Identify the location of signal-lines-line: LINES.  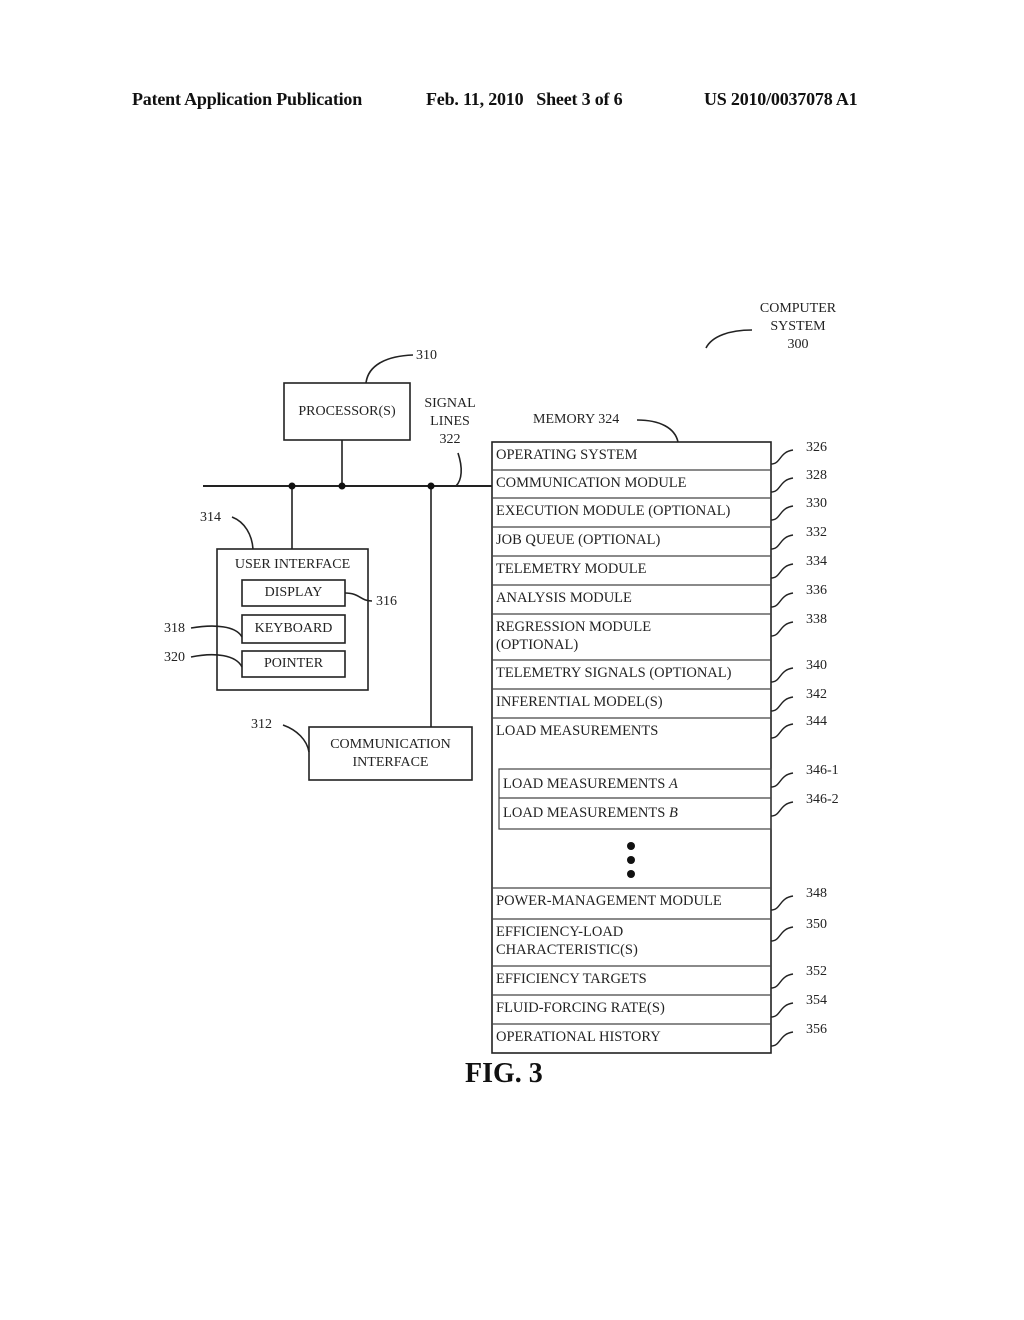
(450, 421).